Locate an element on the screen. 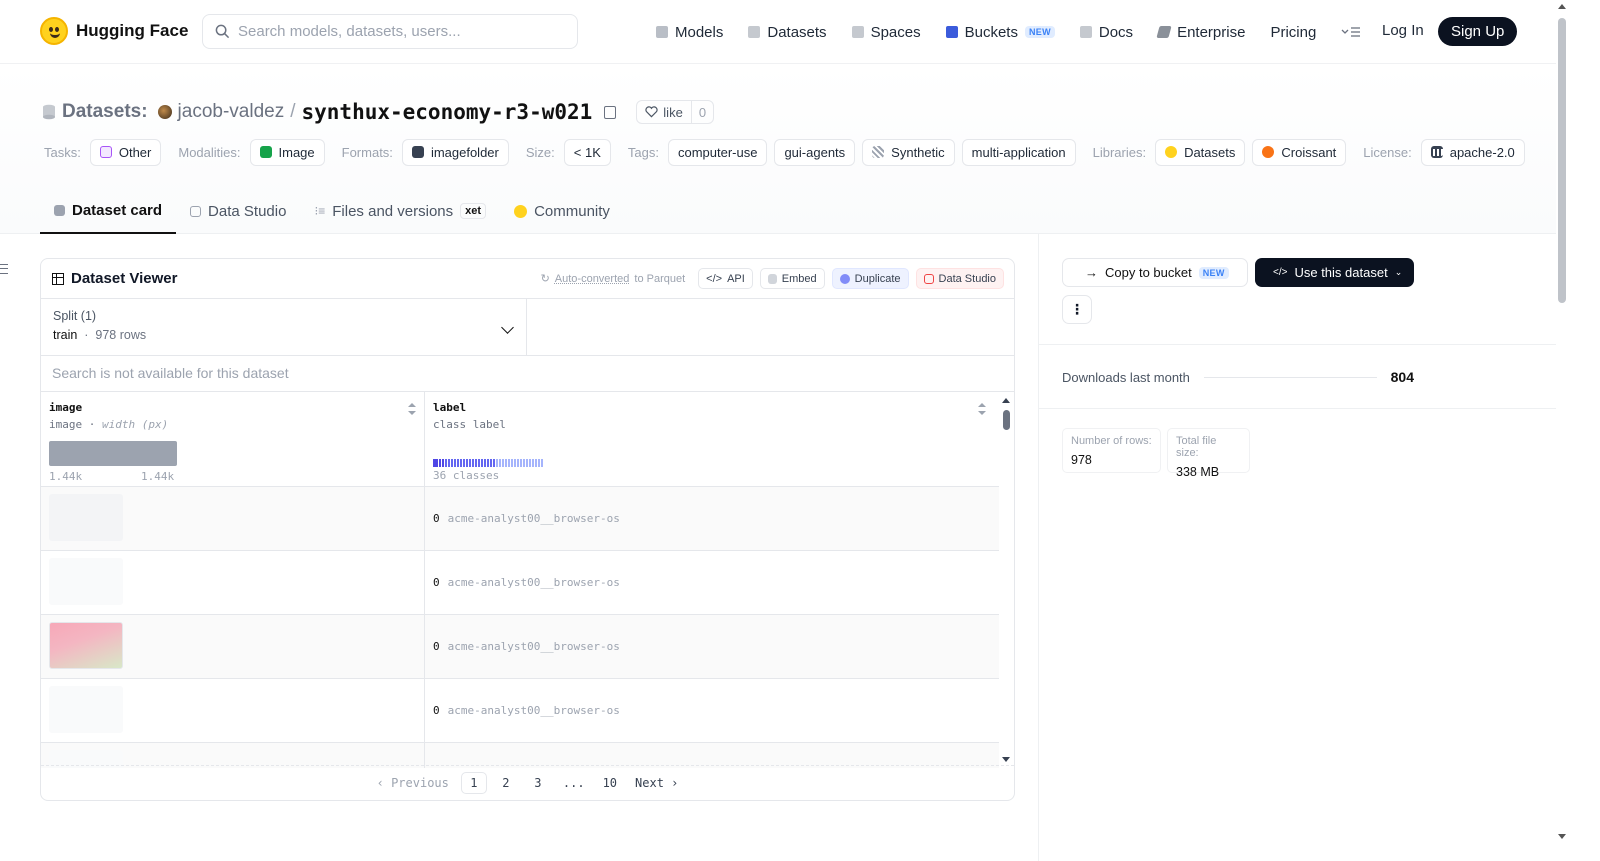  signup-button: Sign Up is located at coordinates (1478, 31).